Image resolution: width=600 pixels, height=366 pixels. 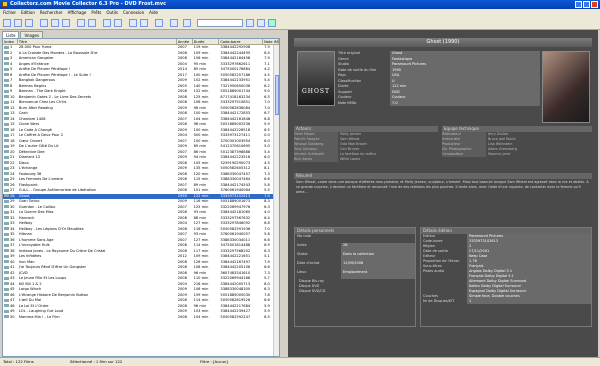 What do you see at coordinates (378, 274) in the screenshot?
I see `perso-value: Emplacement` at bounding box center [378, 274].